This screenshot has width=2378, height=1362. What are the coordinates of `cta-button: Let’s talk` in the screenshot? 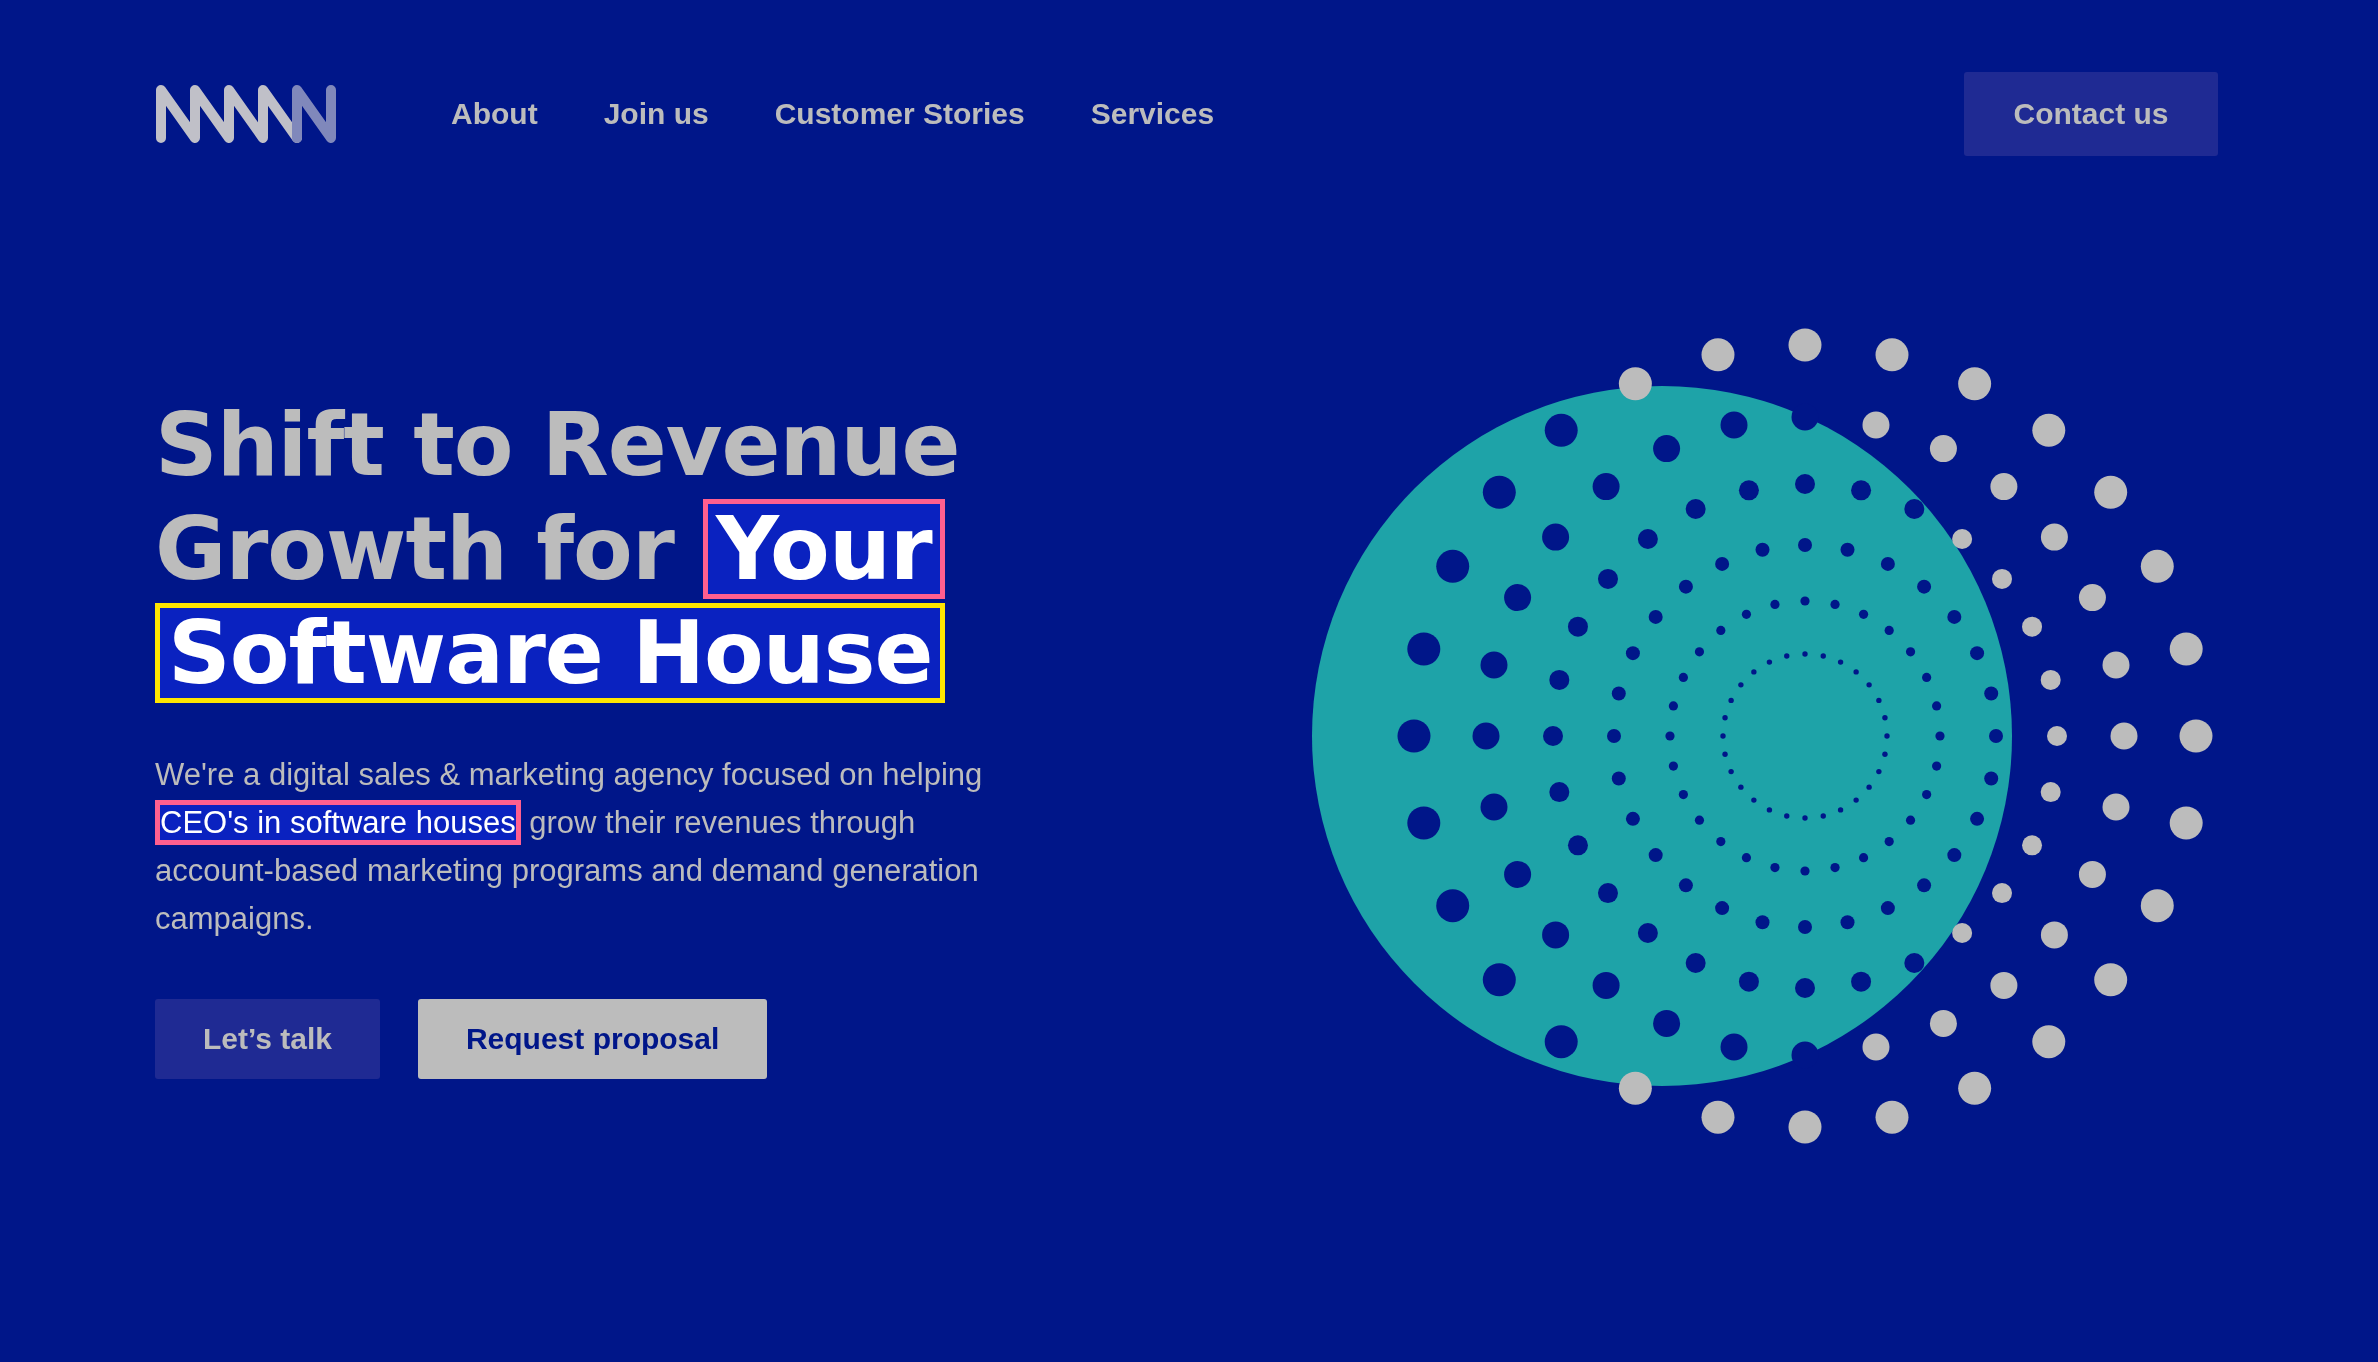 It's located at (267, 1039).